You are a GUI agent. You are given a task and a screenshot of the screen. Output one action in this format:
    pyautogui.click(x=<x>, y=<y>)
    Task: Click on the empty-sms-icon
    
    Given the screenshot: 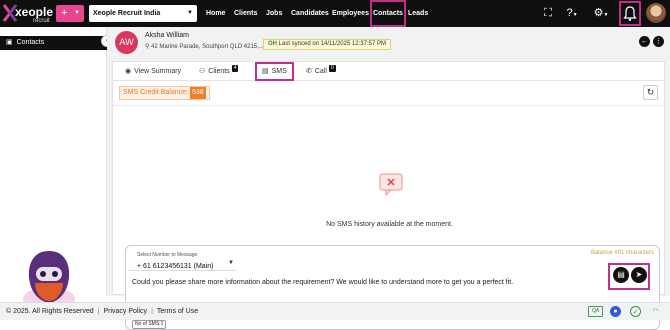 What is the action you would take?
    pyautogui.click(x=391, y=185)
    